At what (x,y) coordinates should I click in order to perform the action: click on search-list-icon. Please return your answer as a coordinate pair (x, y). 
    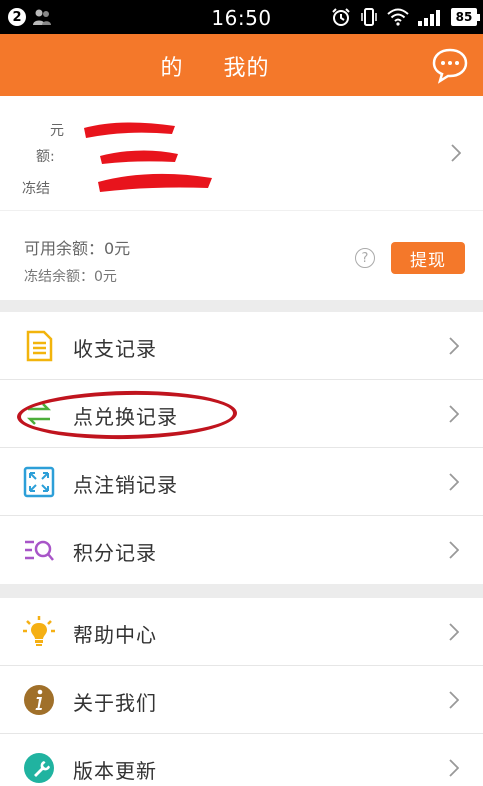
    Looking at the image, I should click on (39, 550).